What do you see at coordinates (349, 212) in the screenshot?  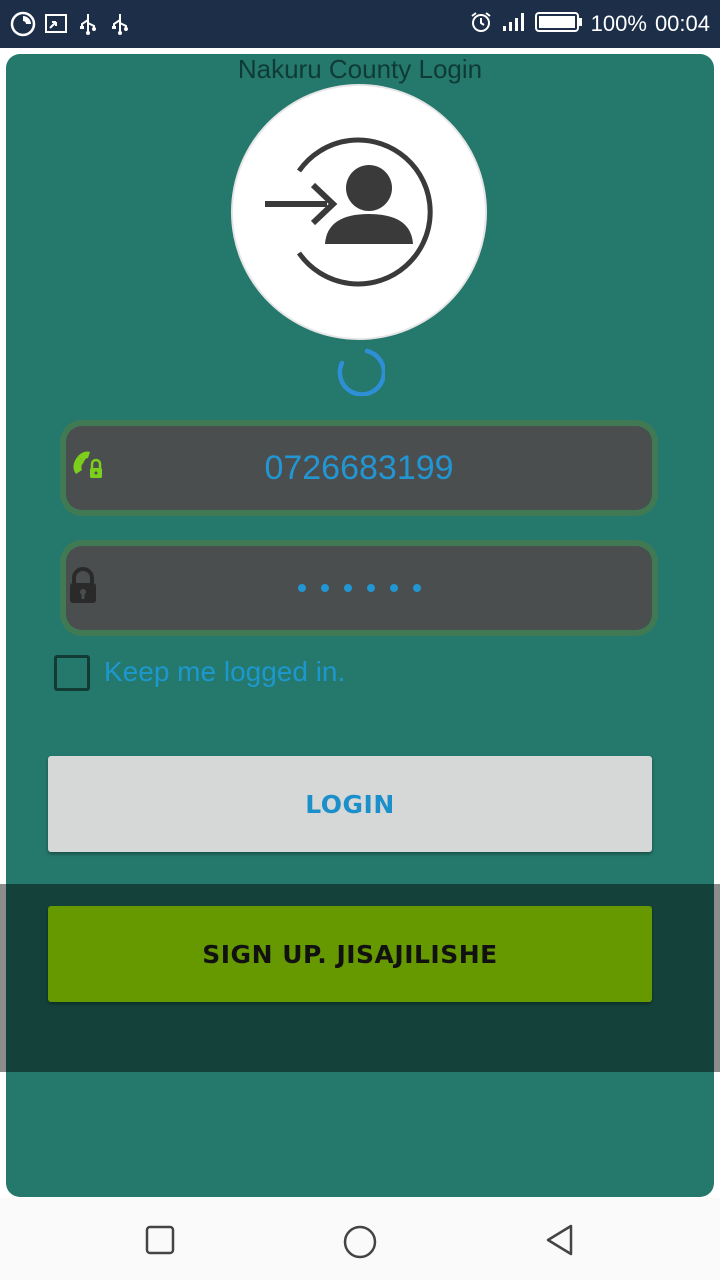 I see `login-user-icon` at bounding box center [349, 212].